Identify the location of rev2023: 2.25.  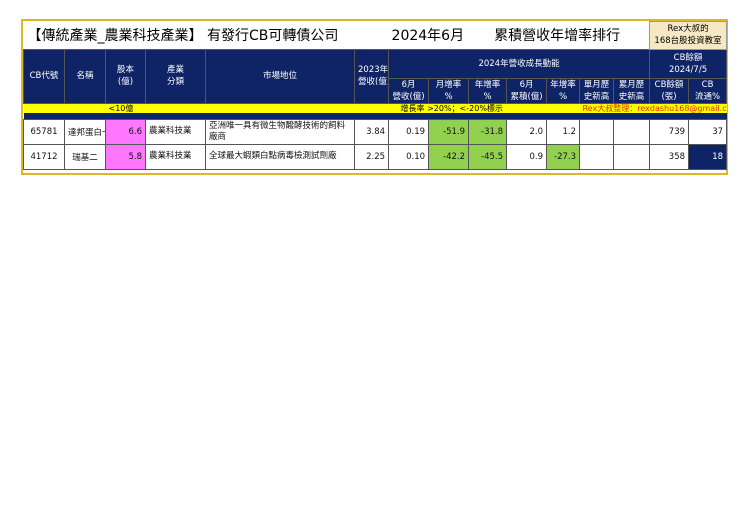
(371, 156).